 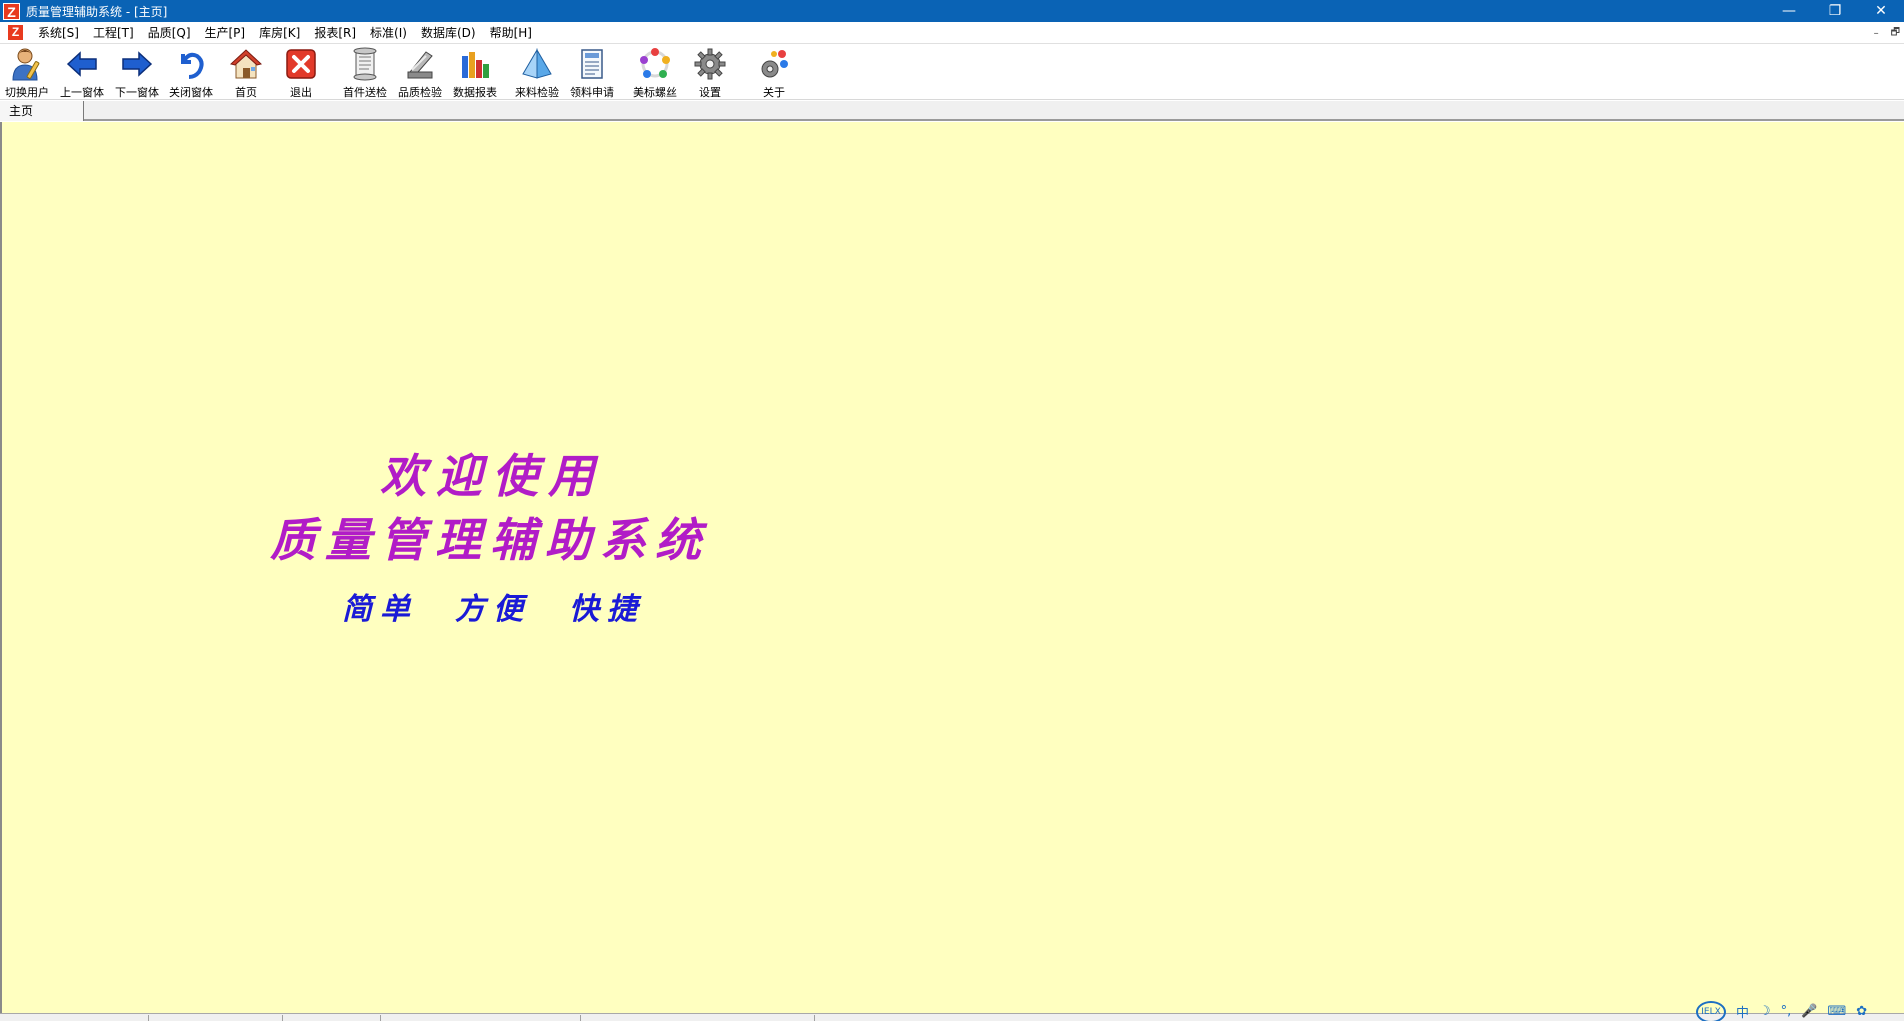 I want to click on incoming-inspection-button: 来料检验, so click(x=537, y=73).